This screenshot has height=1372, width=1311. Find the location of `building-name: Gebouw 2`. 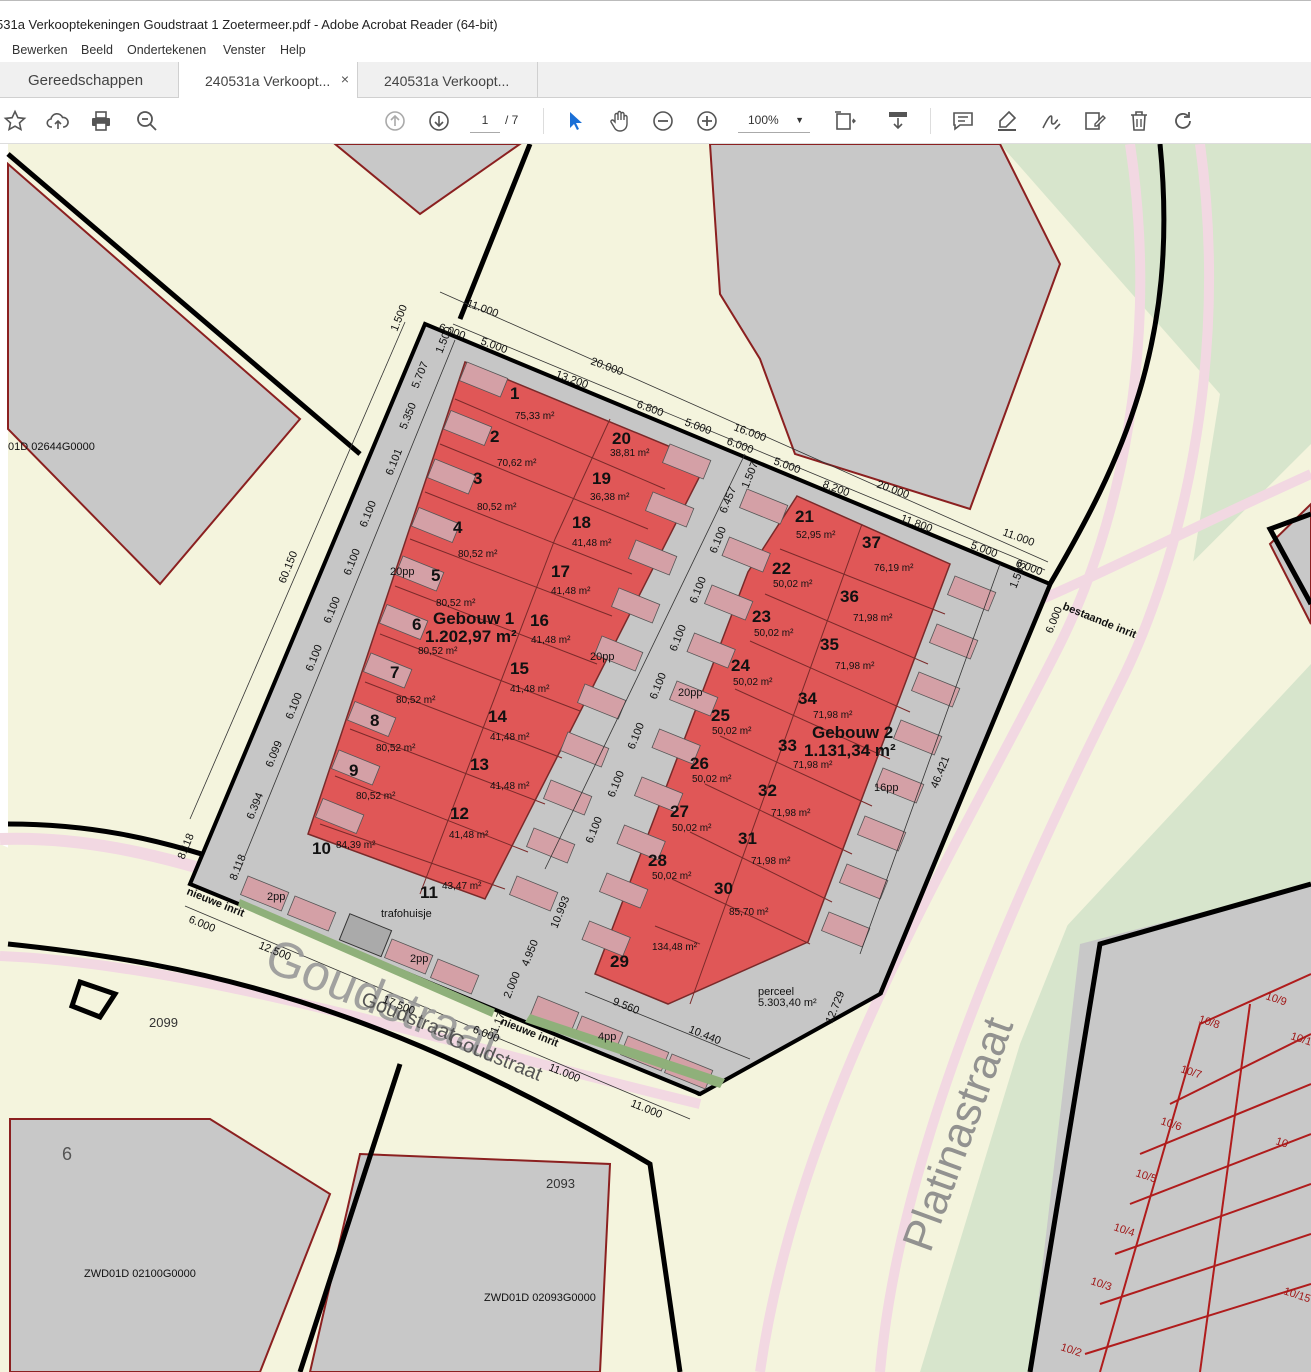

building-name: Gebouw 2 is located at coordinates (852, 732).